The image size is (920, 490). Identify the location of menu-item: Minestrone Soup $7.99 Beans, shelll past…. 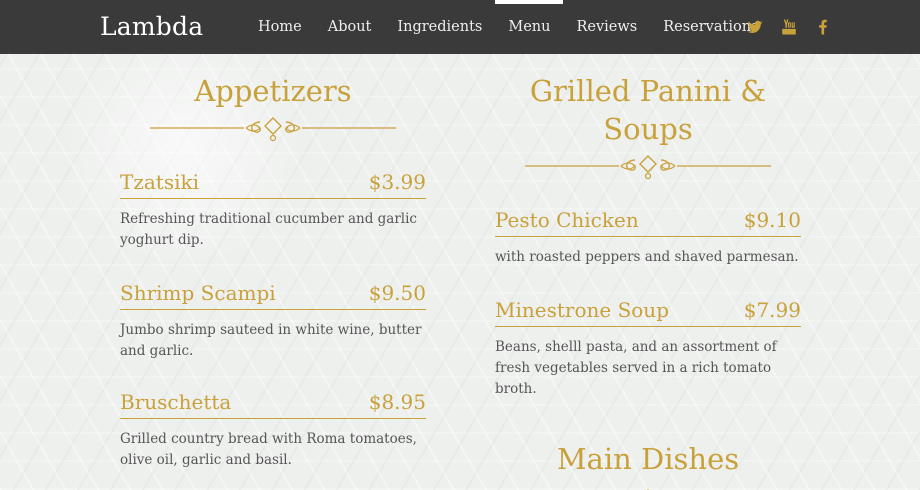
(648, 349).